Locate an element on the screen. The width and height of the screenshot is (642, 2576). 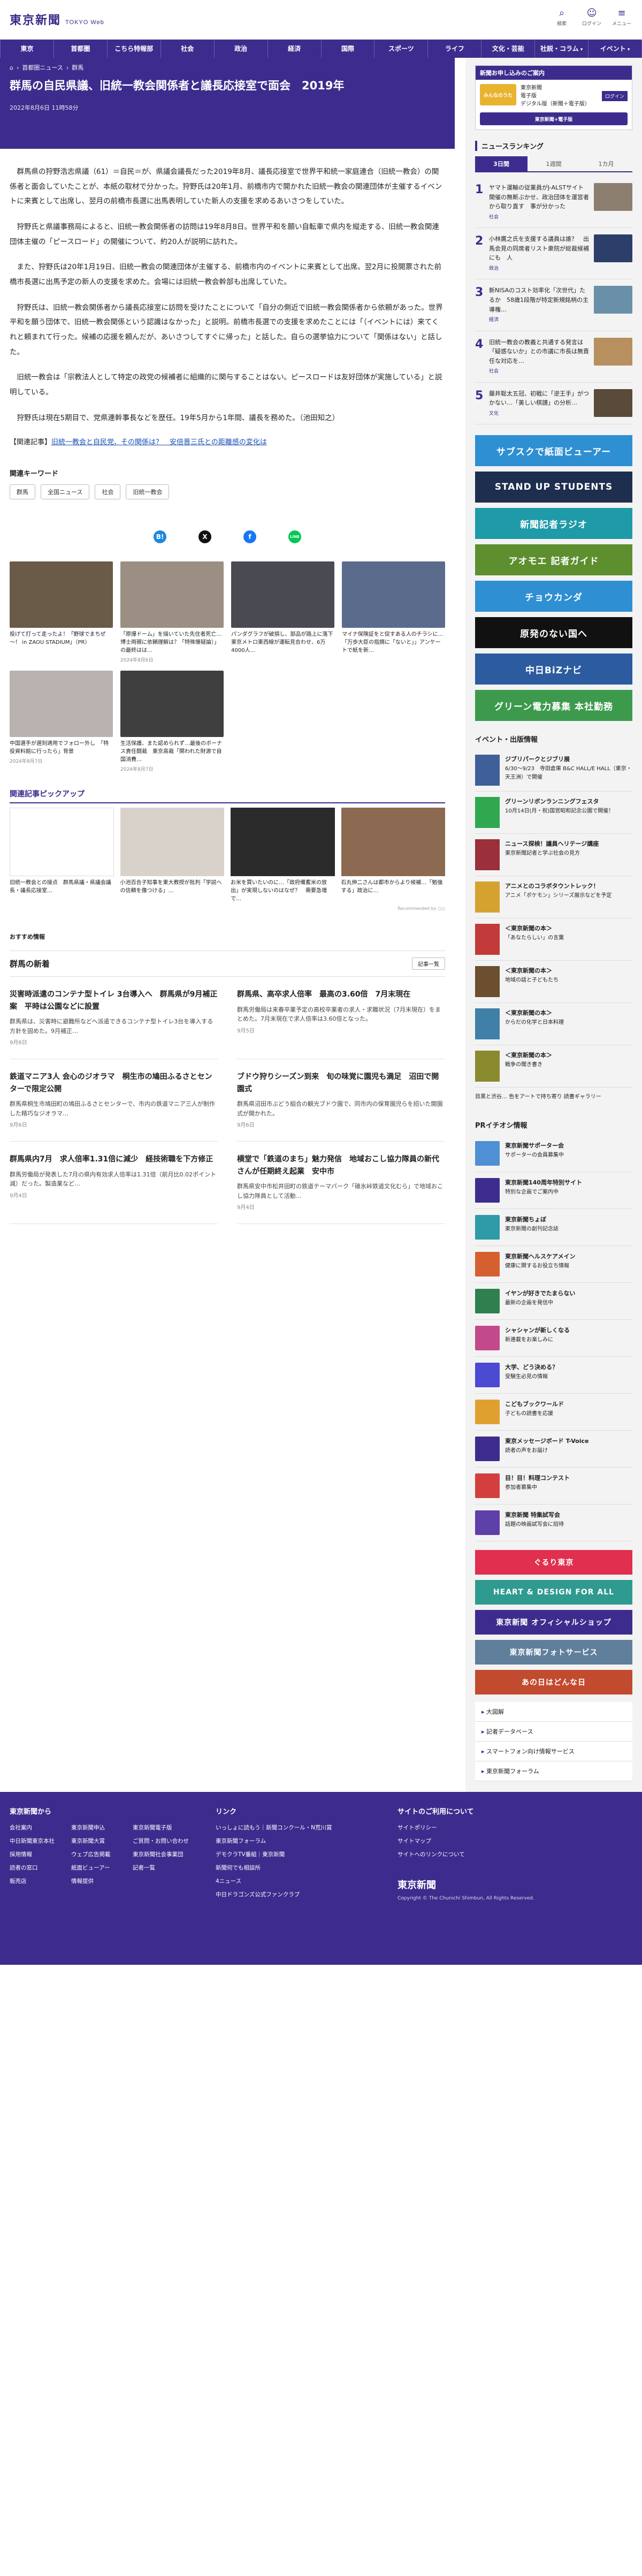
event-item: グリーンリボンランニングフェスタ 10月14日(月・祝)国営昭和記念公園で開催！ is located at coordinates (553, 813).